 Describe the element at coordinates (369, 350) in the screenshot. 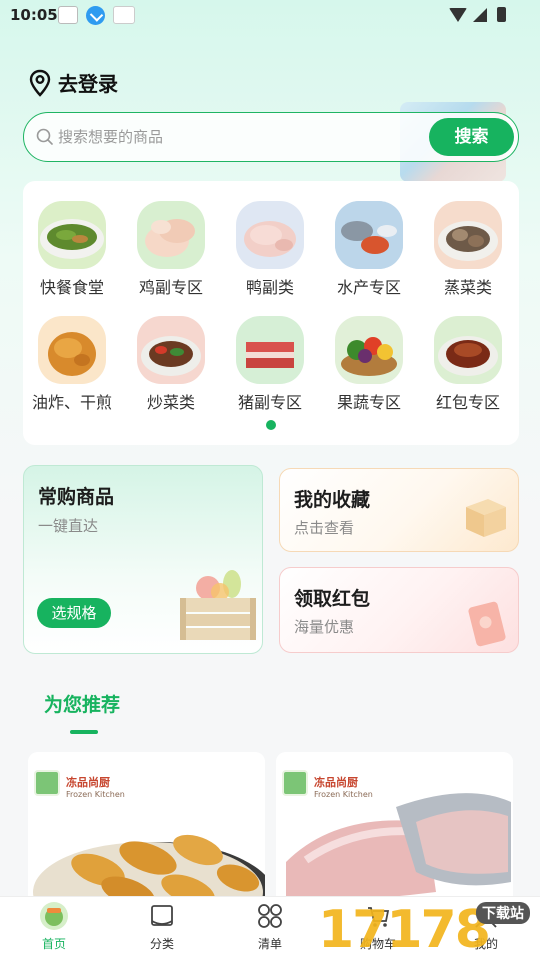

I see `vegetables-icon` at that location.